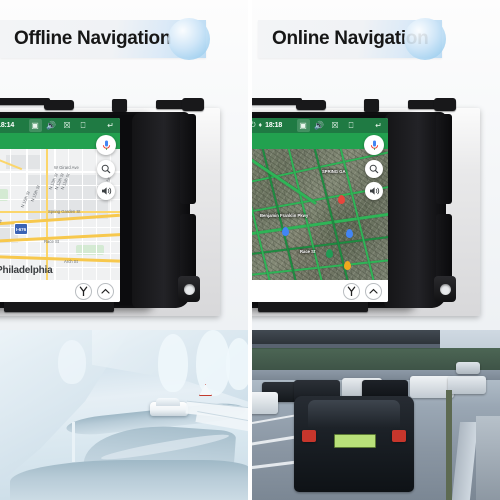 This screenshot has width=500, height=500. Describe the element at coordinates (319, 291) in the screenshot. I see `map-bottom-bar-online` at that location.